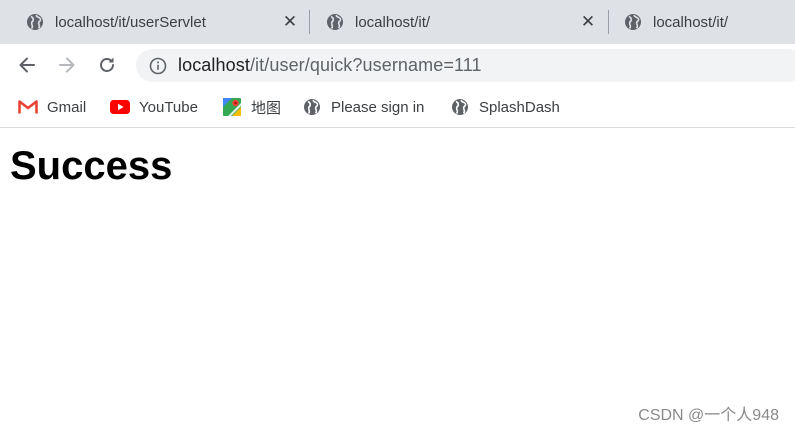 The image size is (795, 430). I want to click on tab-it-2: localhost/it/, so click(696, 22).